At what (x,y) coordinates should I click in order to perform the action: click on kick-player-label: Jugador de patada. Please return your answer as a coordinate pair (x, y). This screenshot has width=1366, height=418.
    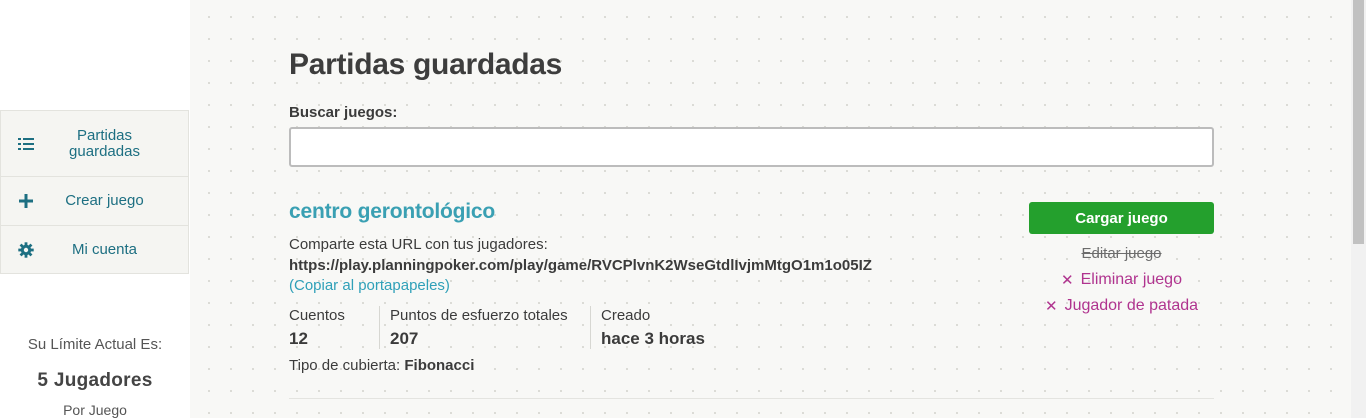
    Looking at the image, I should click on (1131, 305).